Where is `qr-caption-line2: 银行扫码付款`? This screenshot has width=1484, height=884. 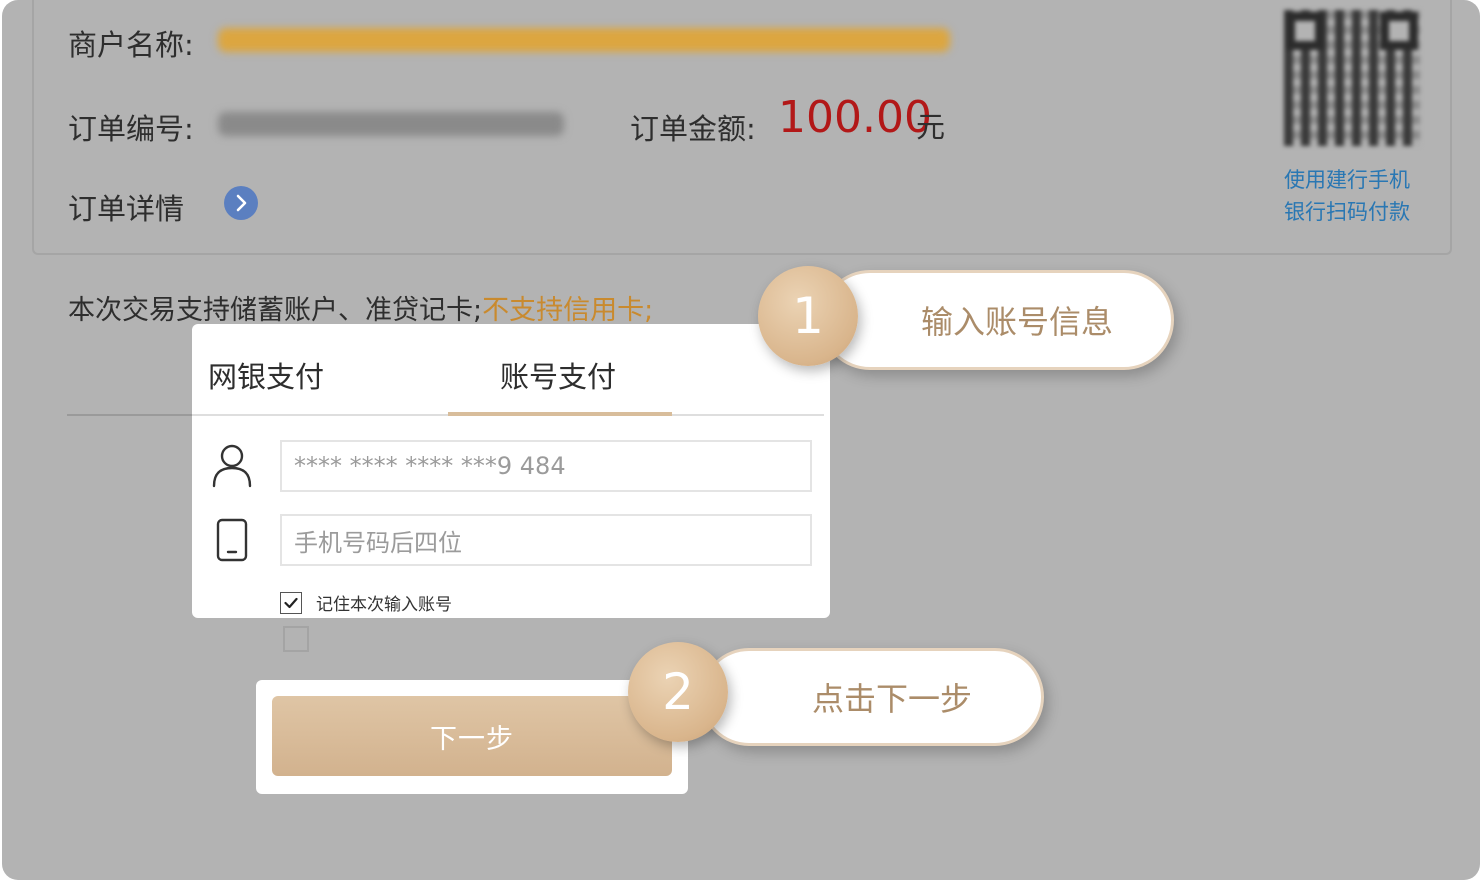
qr-caption-line2: 银行扫码付款 is located at coordinates (1347, 212).